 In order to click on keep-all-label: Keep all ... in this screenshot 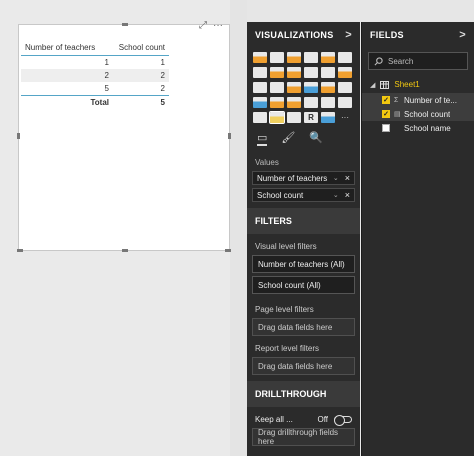, I will do `click(274, 419)`.